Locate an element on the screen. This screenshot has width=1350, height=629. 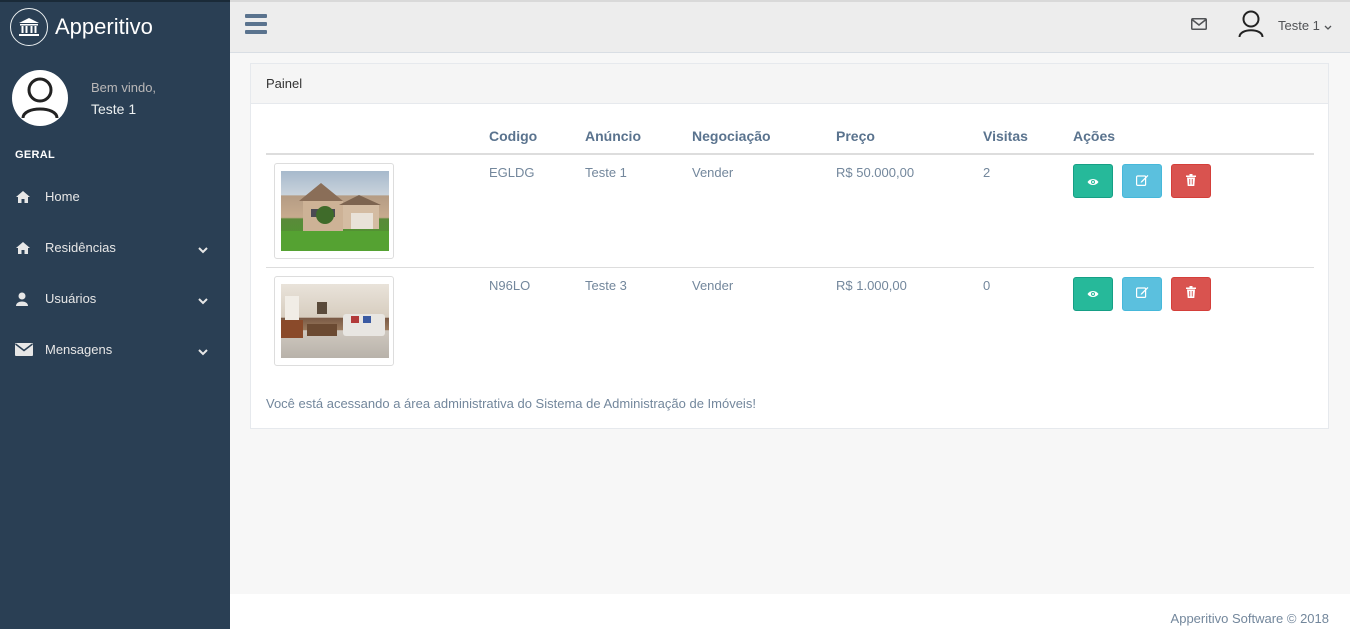
sidebar-item-home: Home is located at coordinates (115, 196).